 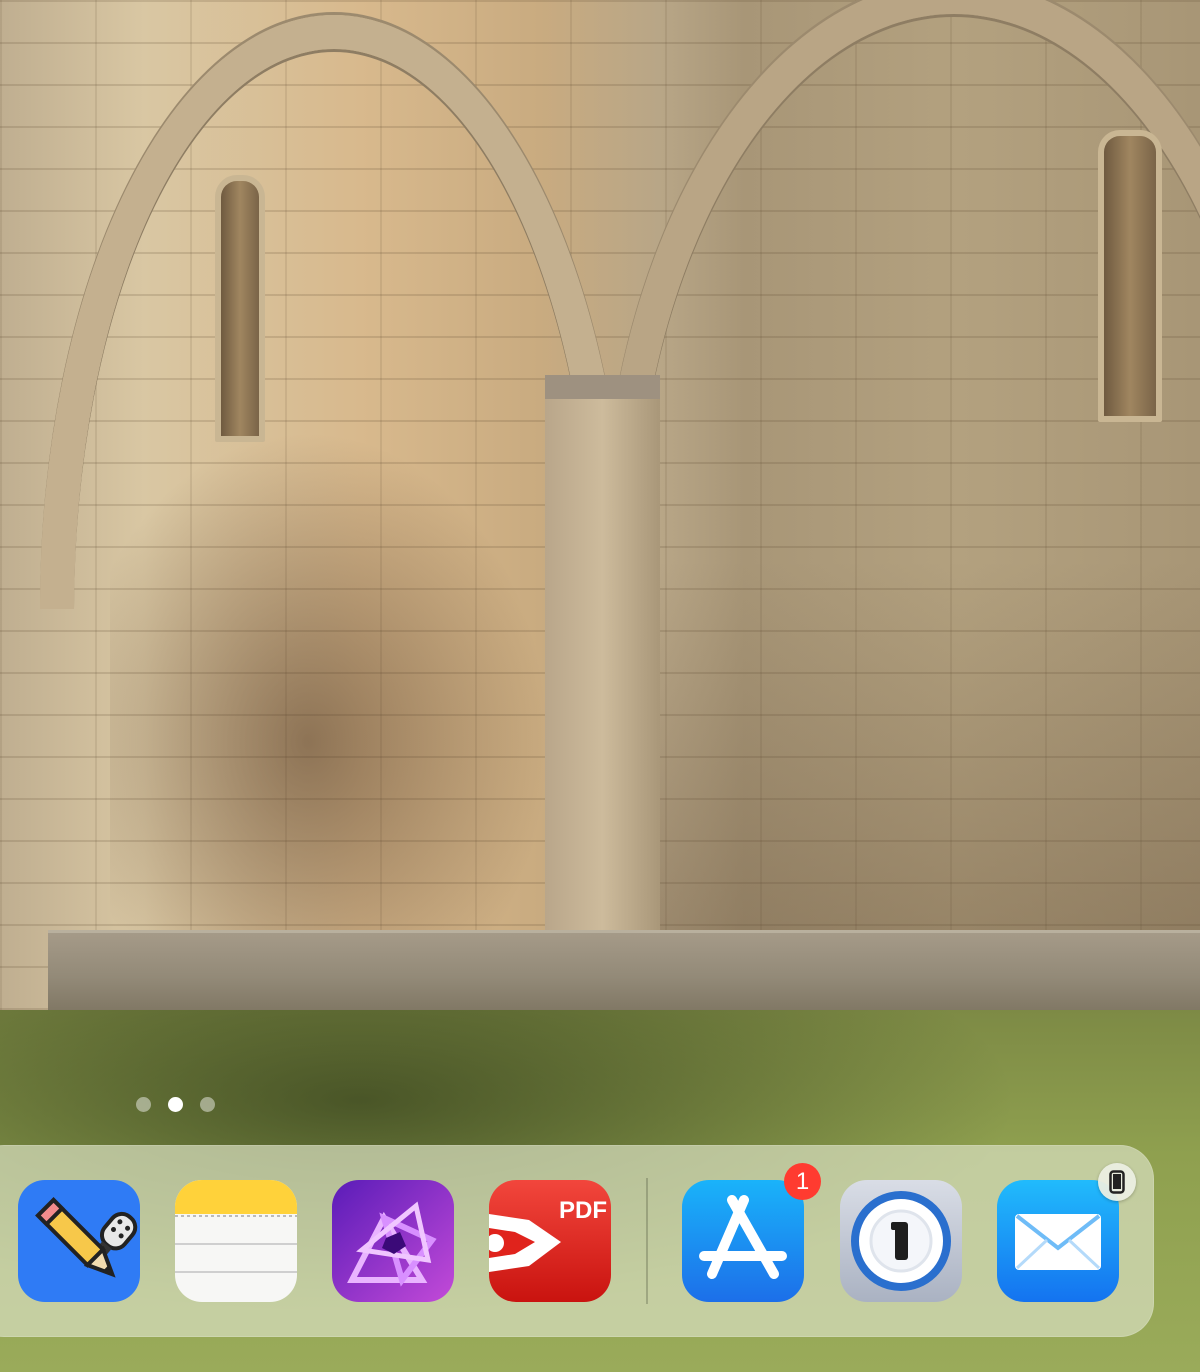 I want to click on 1password-app-icon, so click(x=901, y=1241).